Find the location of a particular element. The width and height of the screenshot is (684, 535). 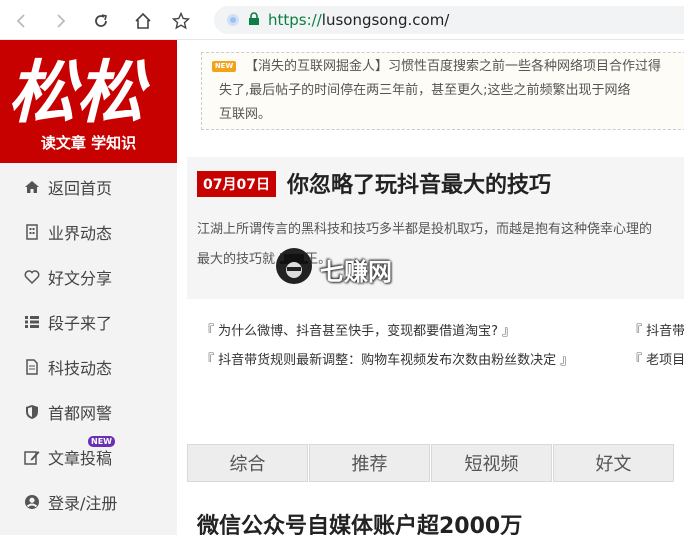

shield-icon is located at coordinates (32, 411).